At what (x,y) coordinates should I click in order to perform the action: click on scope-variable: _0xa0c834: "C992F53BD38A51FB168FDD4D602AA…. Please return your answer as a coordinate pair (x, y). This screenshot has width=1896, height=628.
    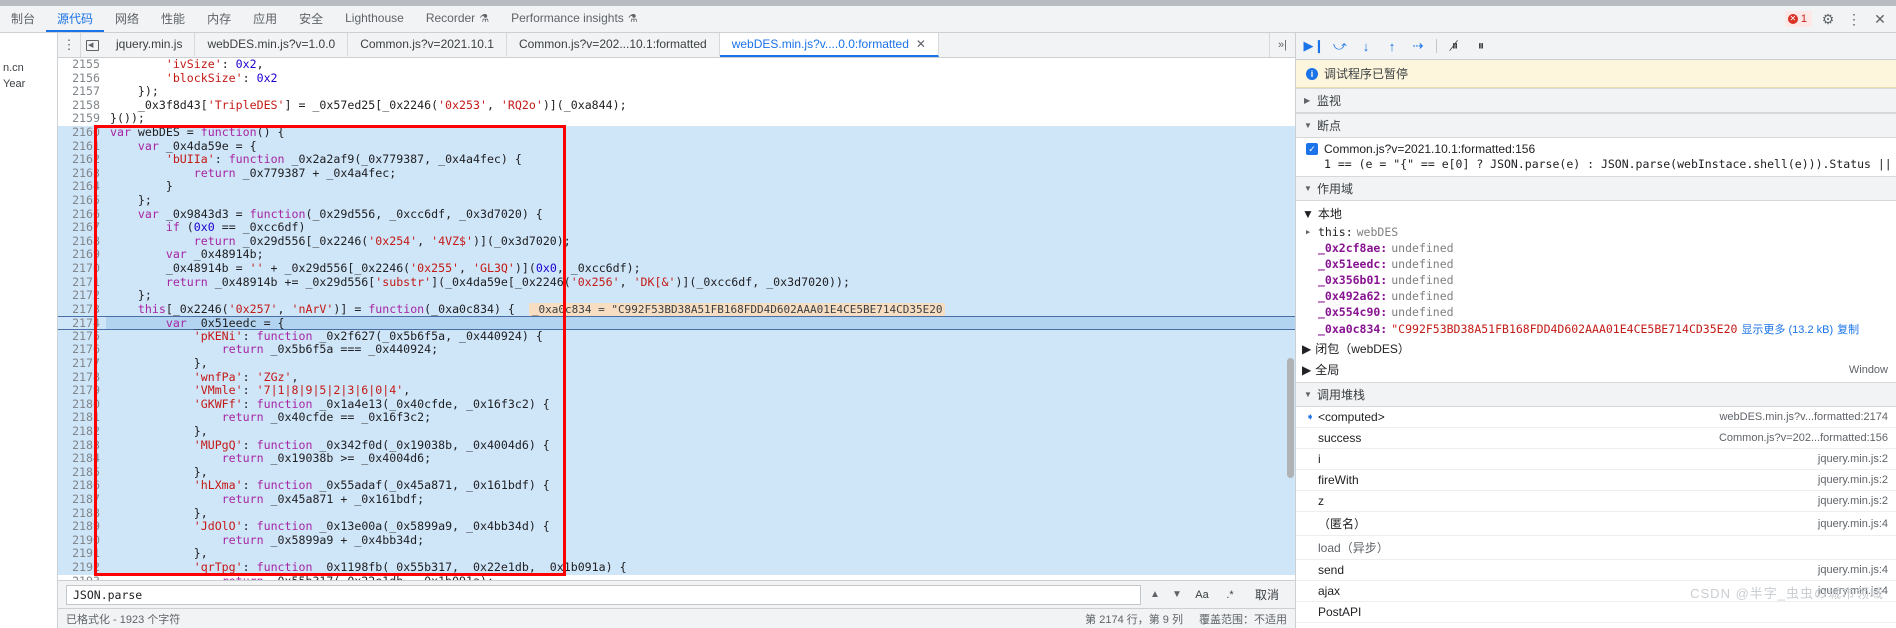
    Looking at the image, I should click on (1596, 329).